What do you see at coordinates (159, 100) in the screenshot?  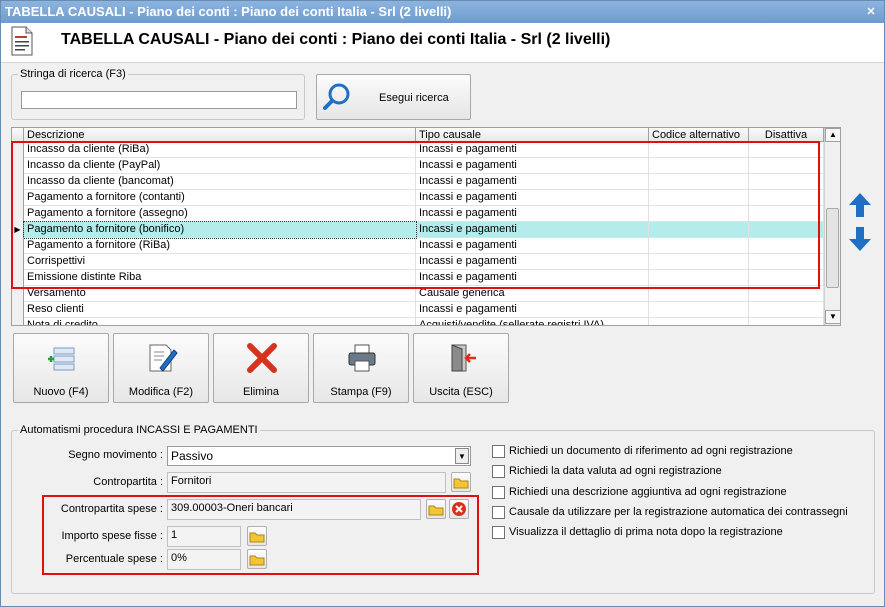 I see `search-input` at bounding box center [159, 100].